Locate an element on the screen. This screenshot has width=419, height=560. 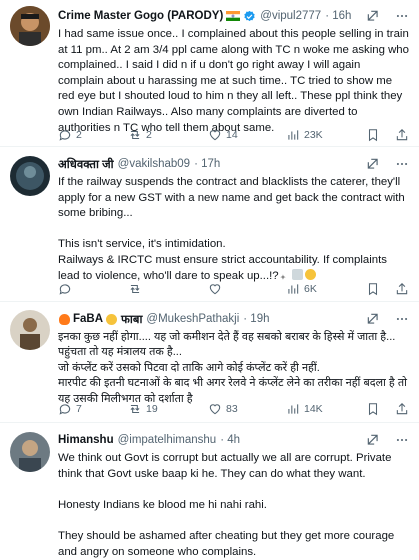
like-count: 14 is located at coordinates (232, 135).